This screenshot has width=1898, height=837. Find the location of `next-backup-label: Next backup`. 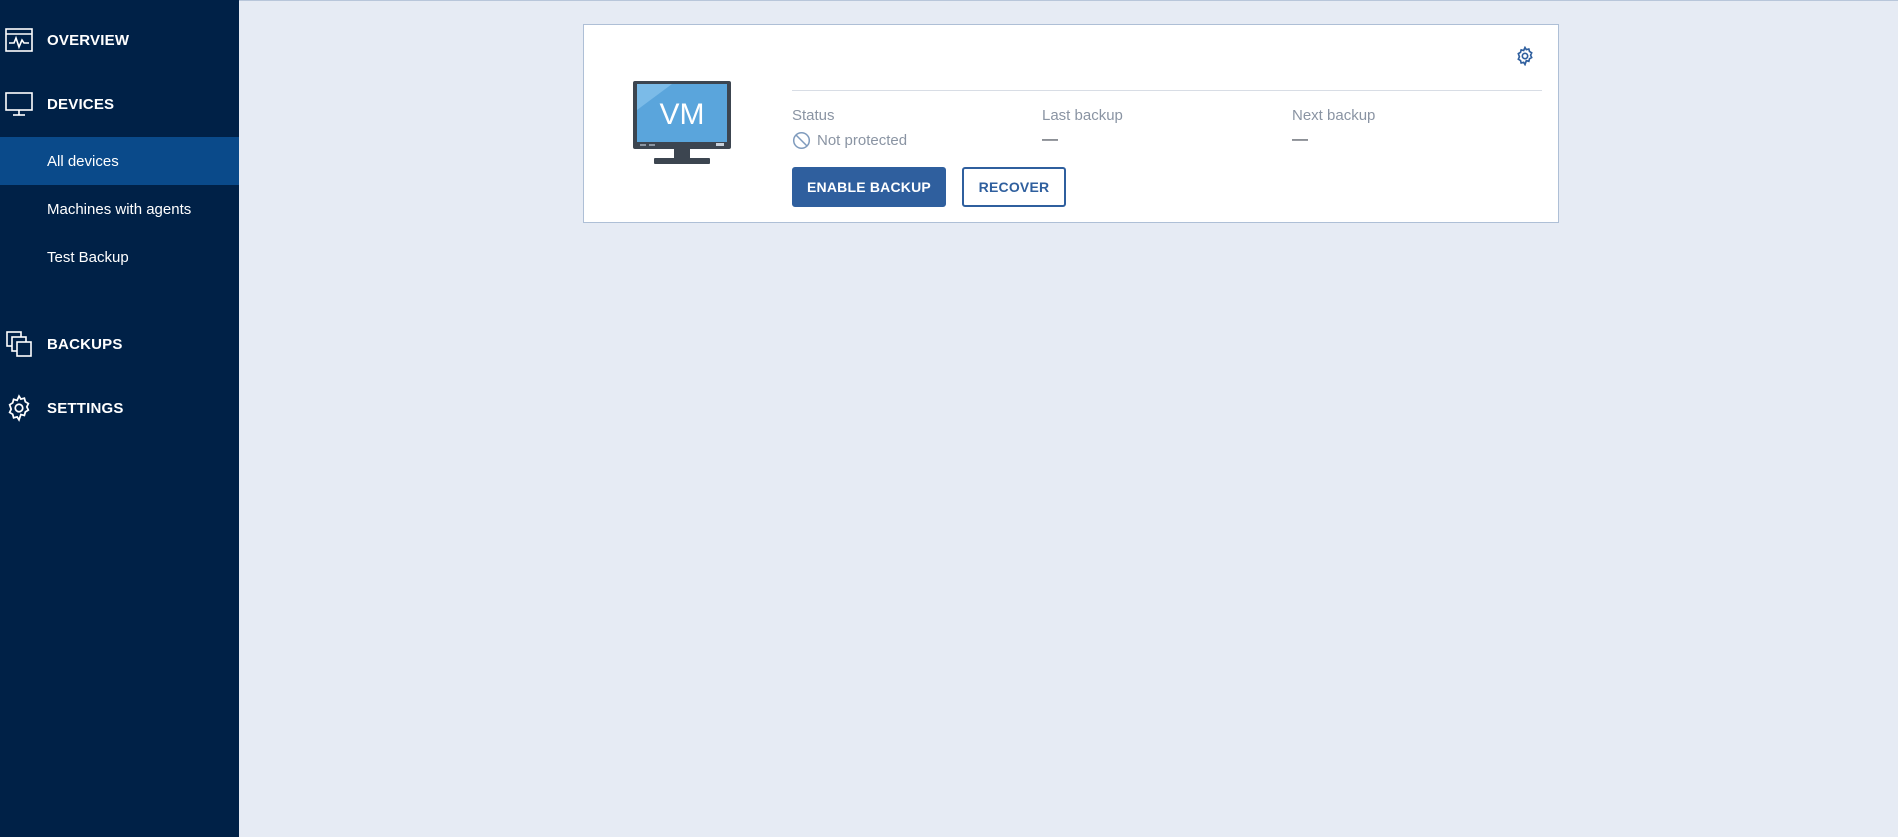

next-backup-label: Next backup is located at coordinates (1334, 115).